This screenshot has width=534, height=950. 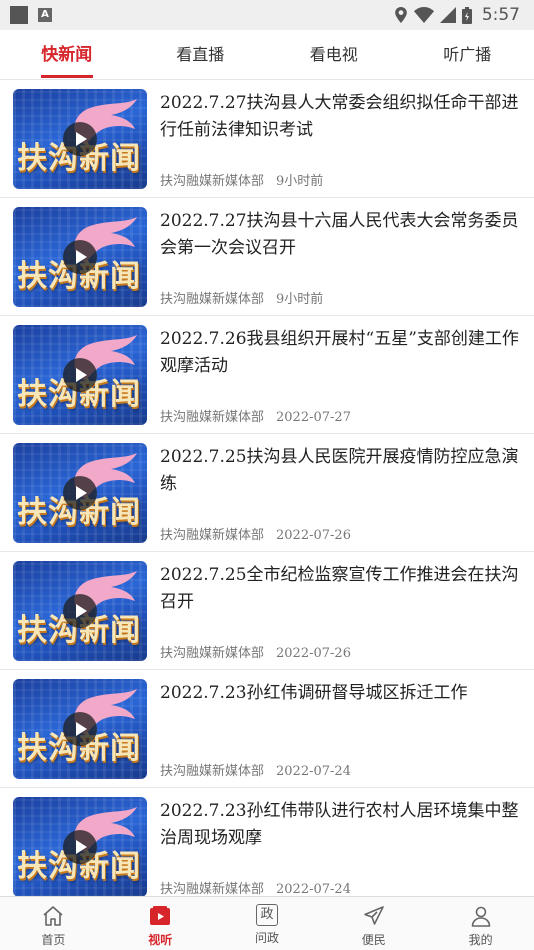 What do you see at coordinates (447, 15) in the screenshot?
I see `signal-icon` at bounding box center [447, 15].